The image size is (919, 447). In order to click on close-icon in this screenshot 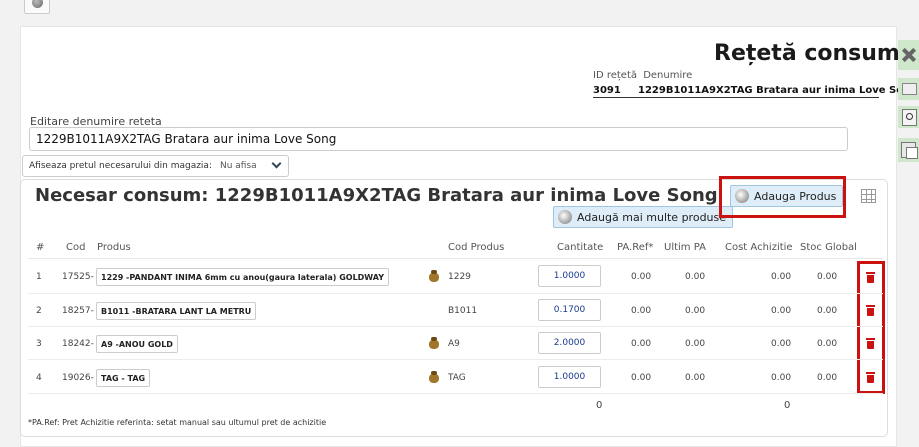, I will do `click(908, 55)`.